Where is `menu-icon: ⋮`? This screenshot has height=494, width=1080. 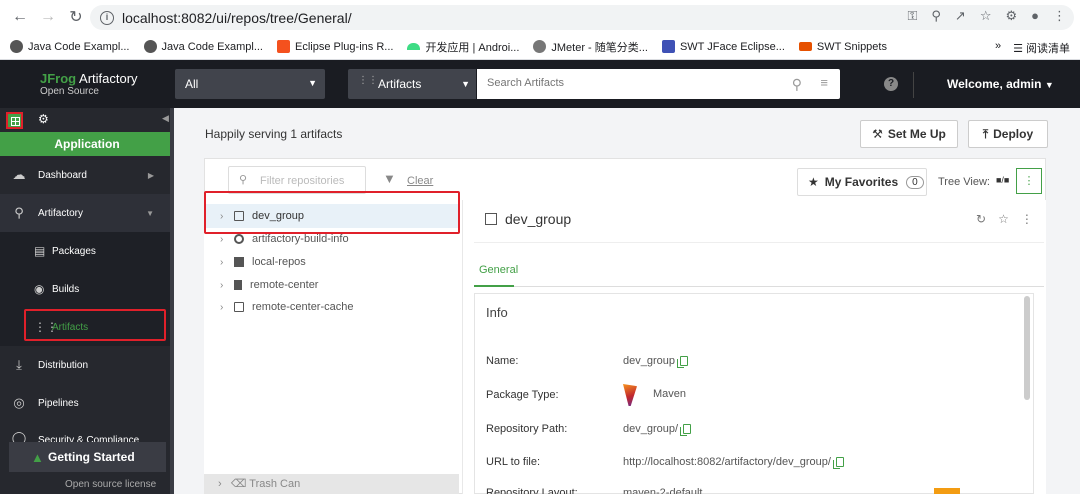 menu-icon: ⋮ is located at coordinates (1059, 16).